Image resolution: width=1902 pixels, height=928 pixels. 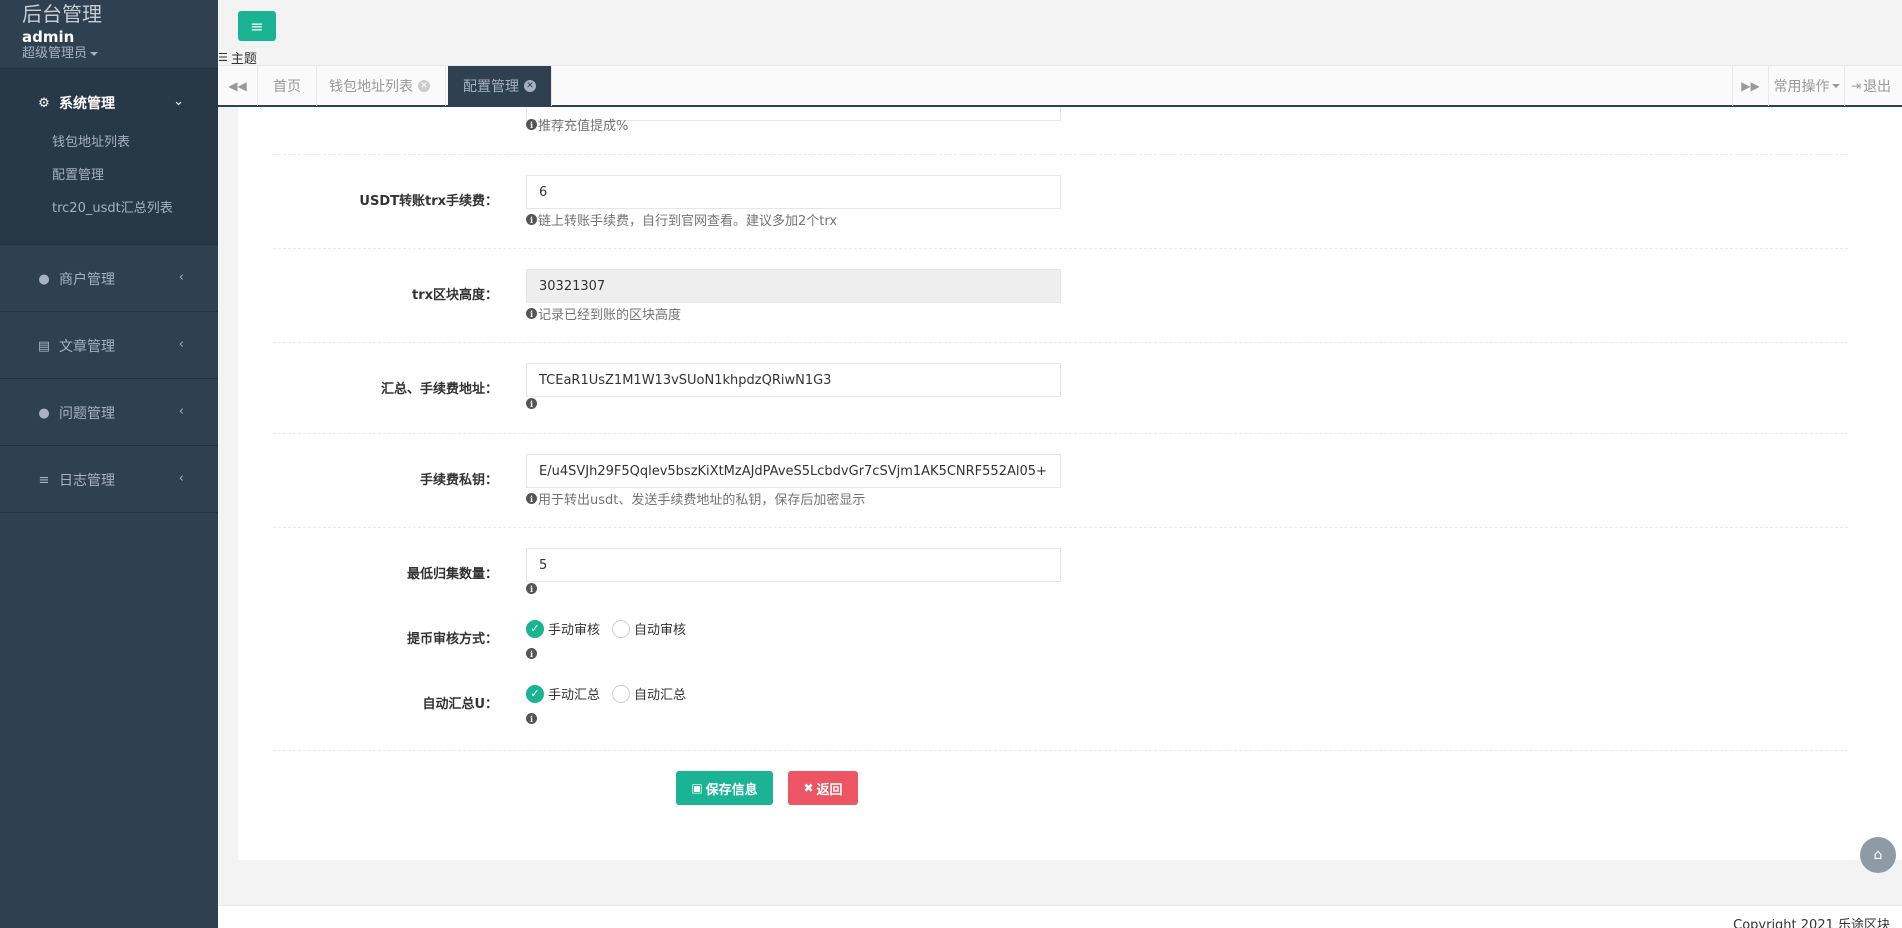 I want to click on nav-group-label: 商户管理, so click(x=87, y=280).